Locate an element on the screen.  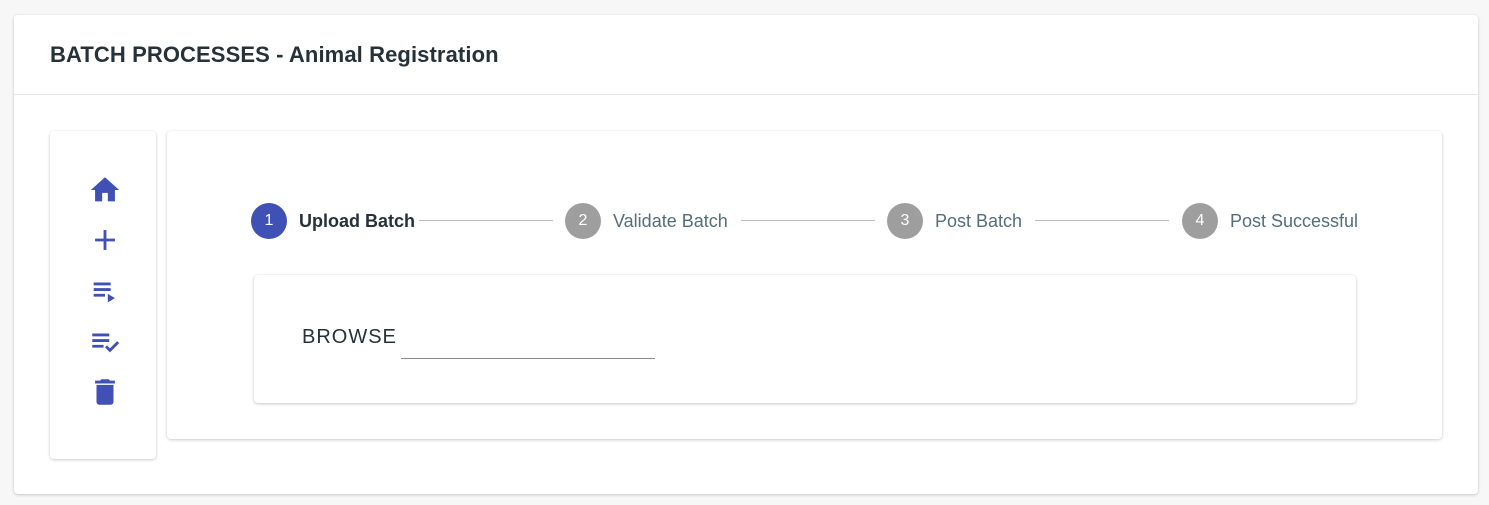
delete-icon is located at coordinates (105, 392).